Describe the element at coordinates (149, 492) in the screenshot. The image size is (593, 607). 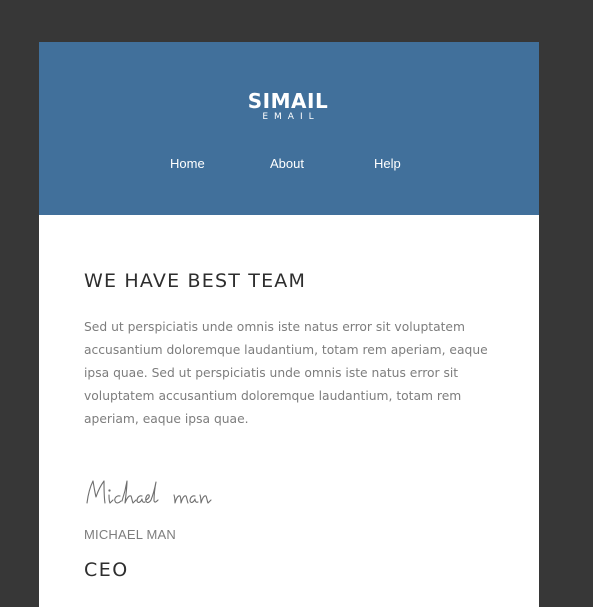
I see `signature-image` at that location.